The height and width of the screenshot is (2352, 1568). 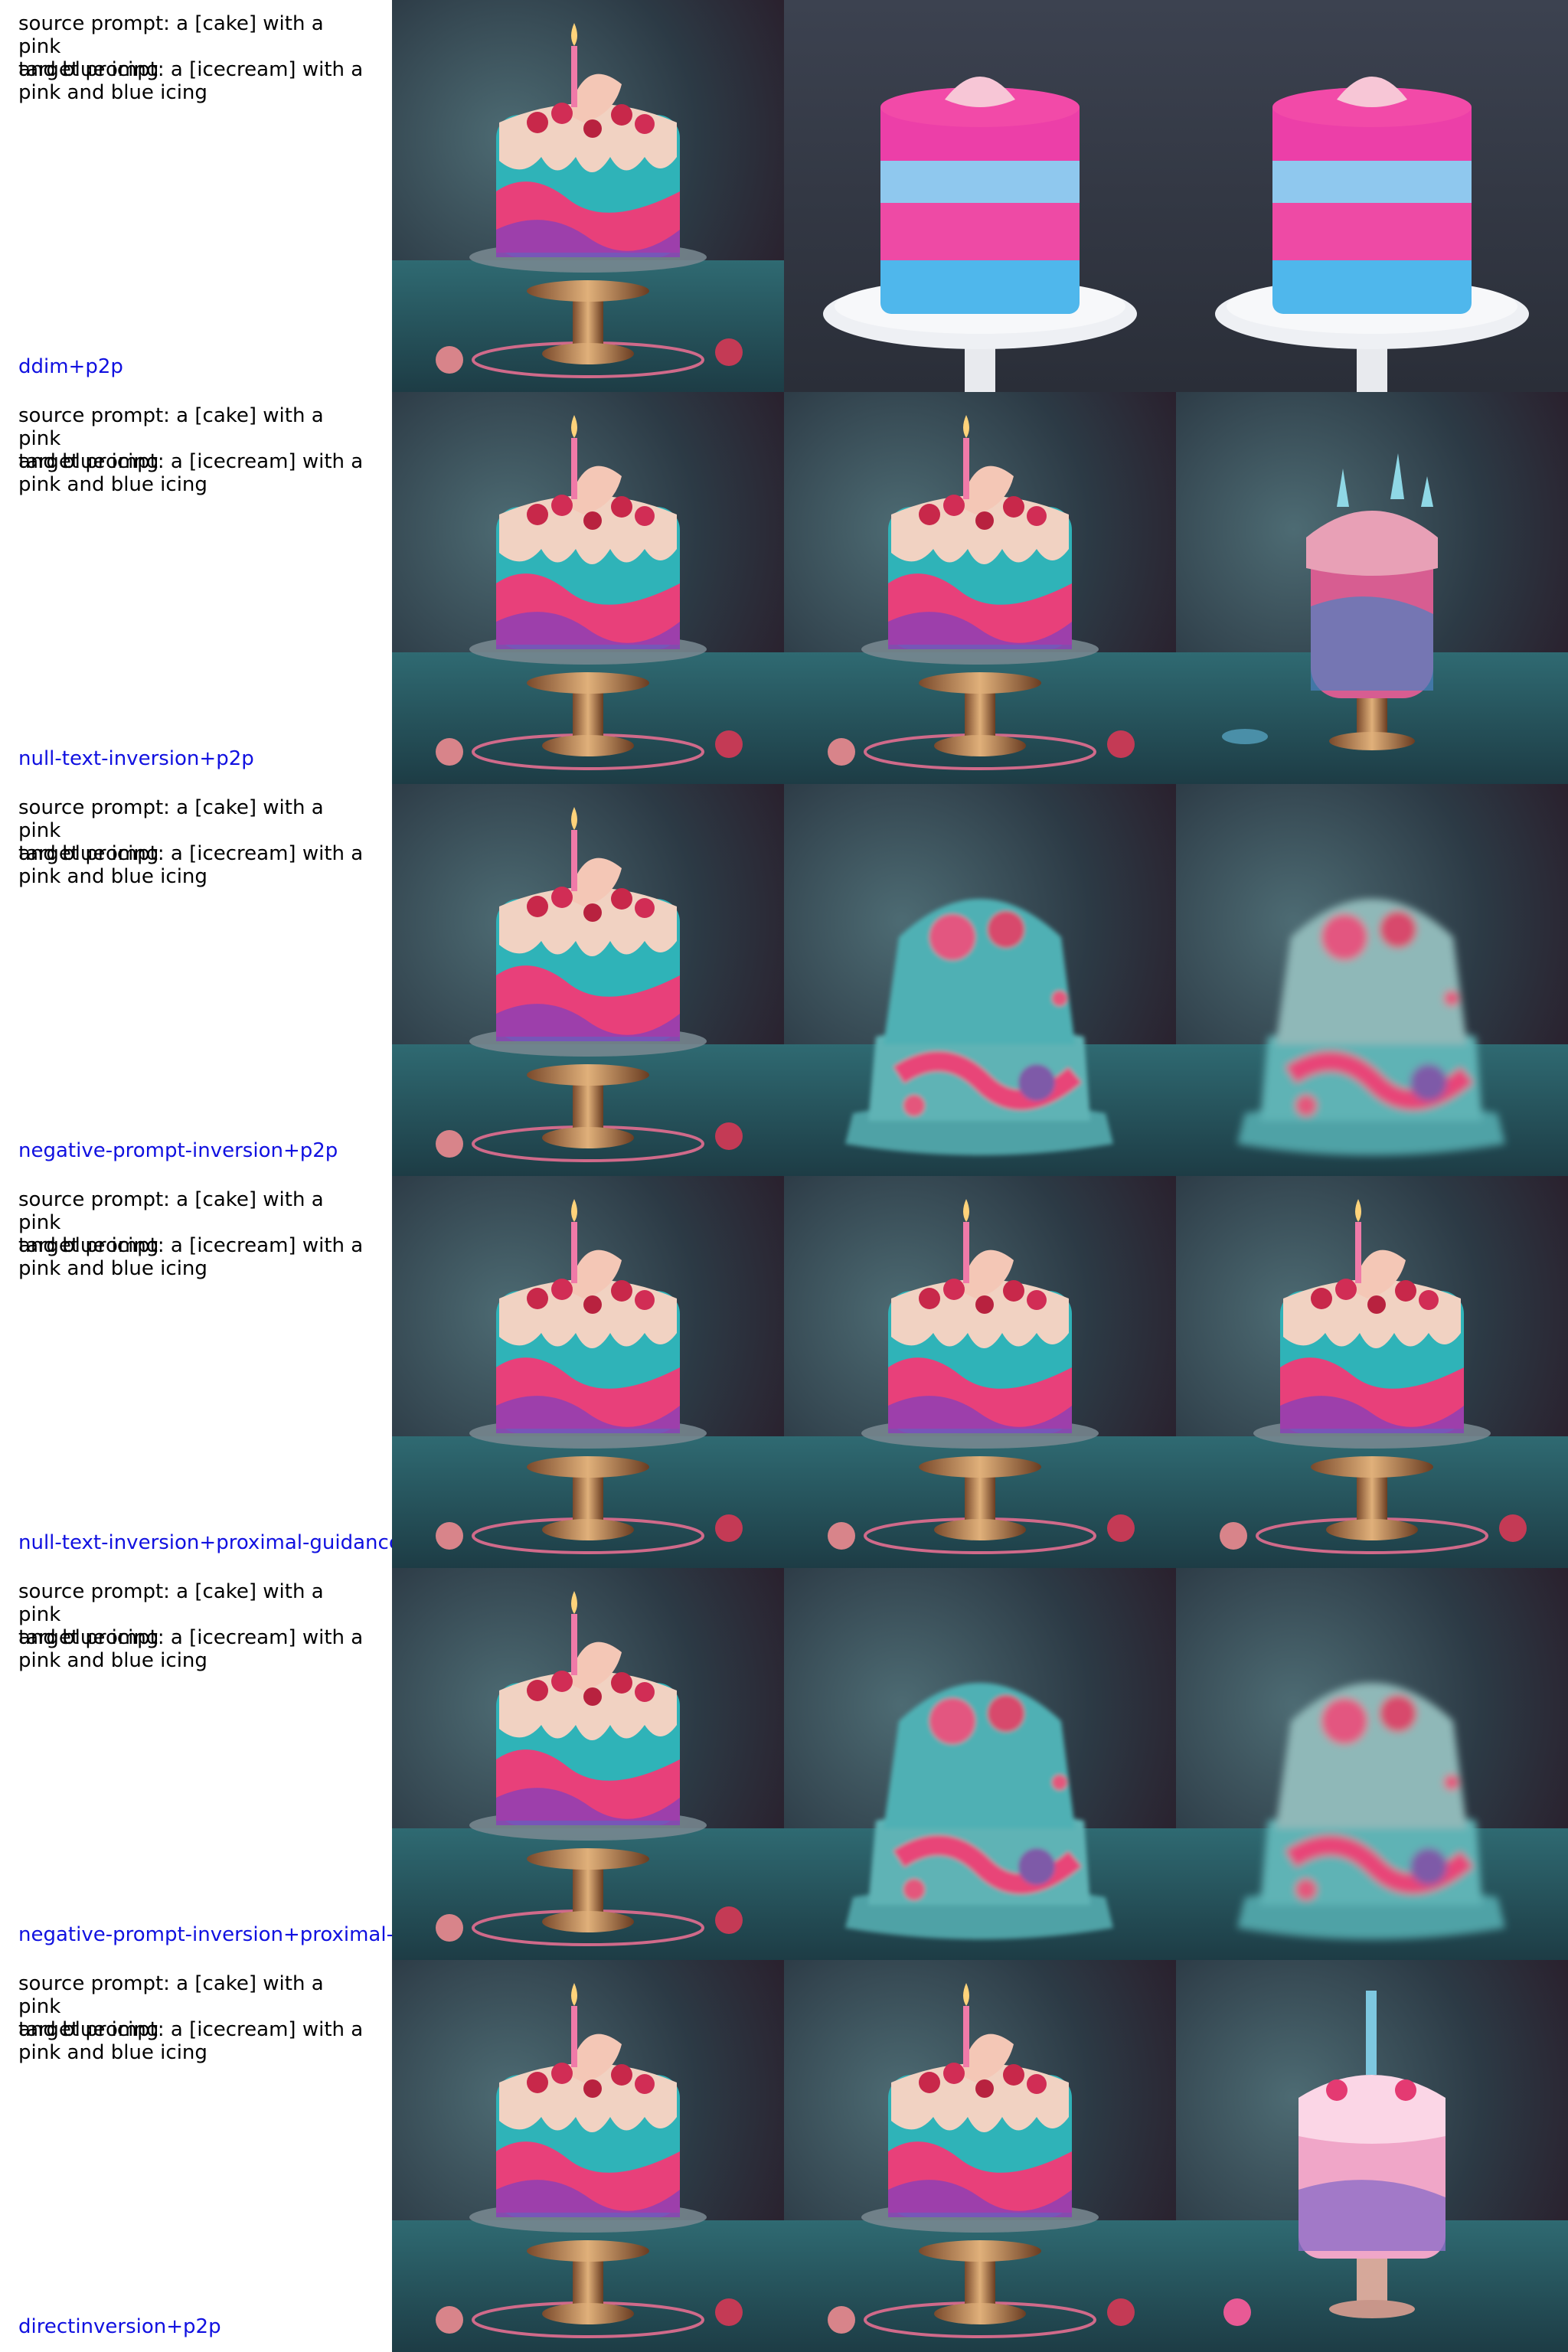 I want to click on method-label: null-text-inversion+proximal-guidance, so click(x=205, y=1542).